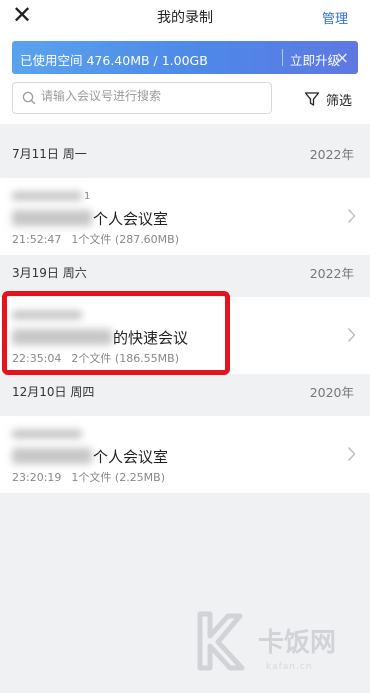 This screenshot has width=370, height=693. I want to click on manage-button: 管理, so click(335, 17).